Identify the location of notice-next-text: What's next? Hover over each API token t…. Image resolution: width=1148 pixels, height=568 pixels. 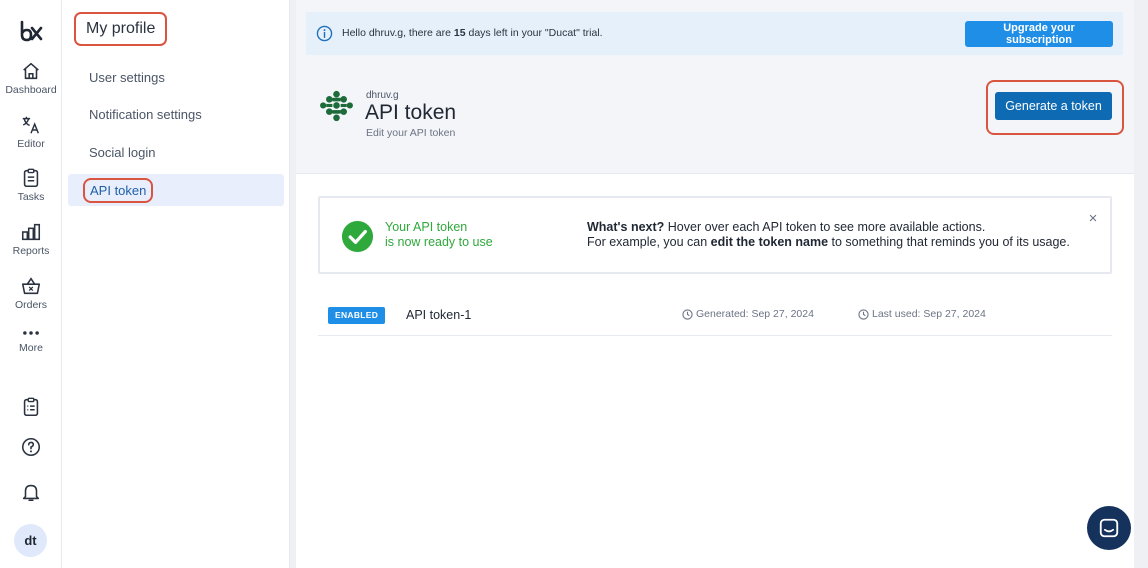
(786, 227).